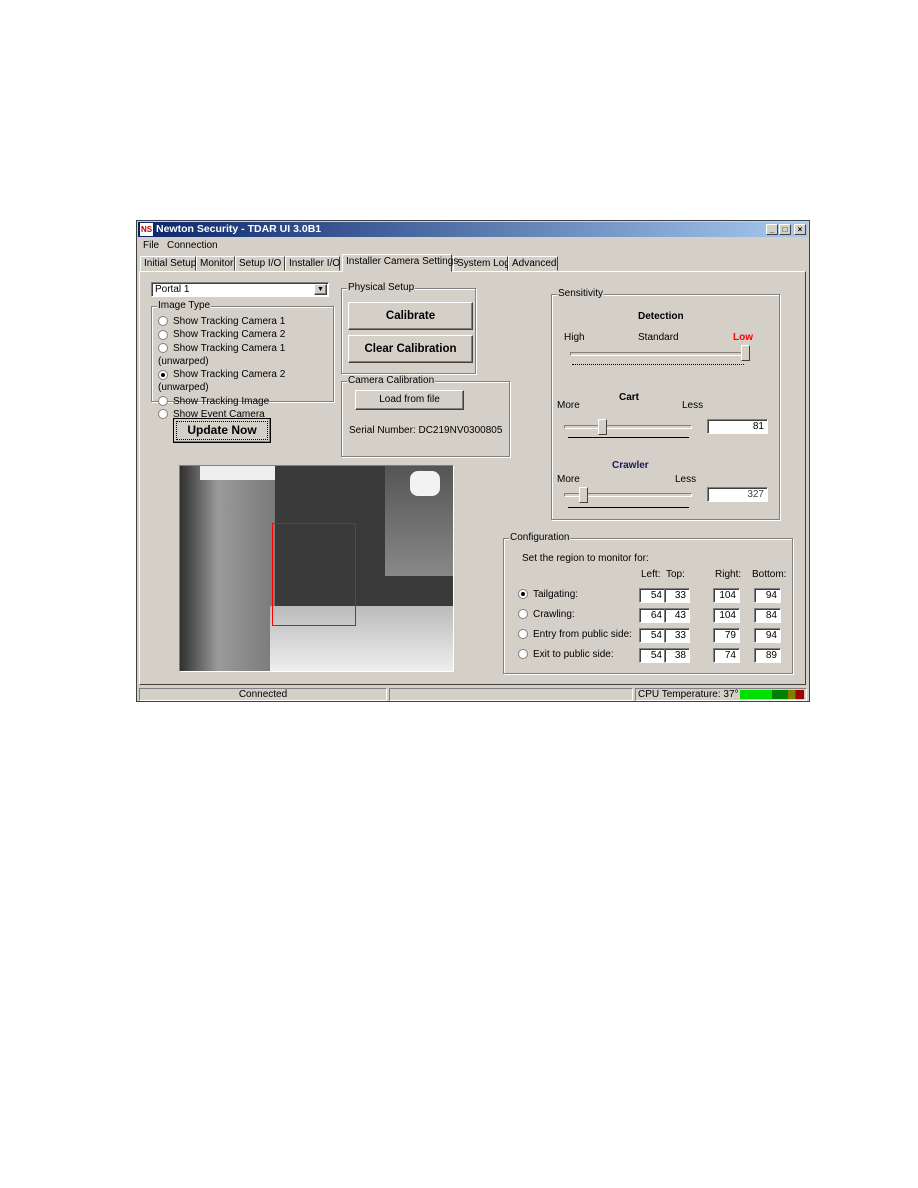 This screenshot has height=1188, width=918. What do you see at coordinates (785, 229) in the screenshot?
I see `maximize-button: □` at bounding box center [785, 229].